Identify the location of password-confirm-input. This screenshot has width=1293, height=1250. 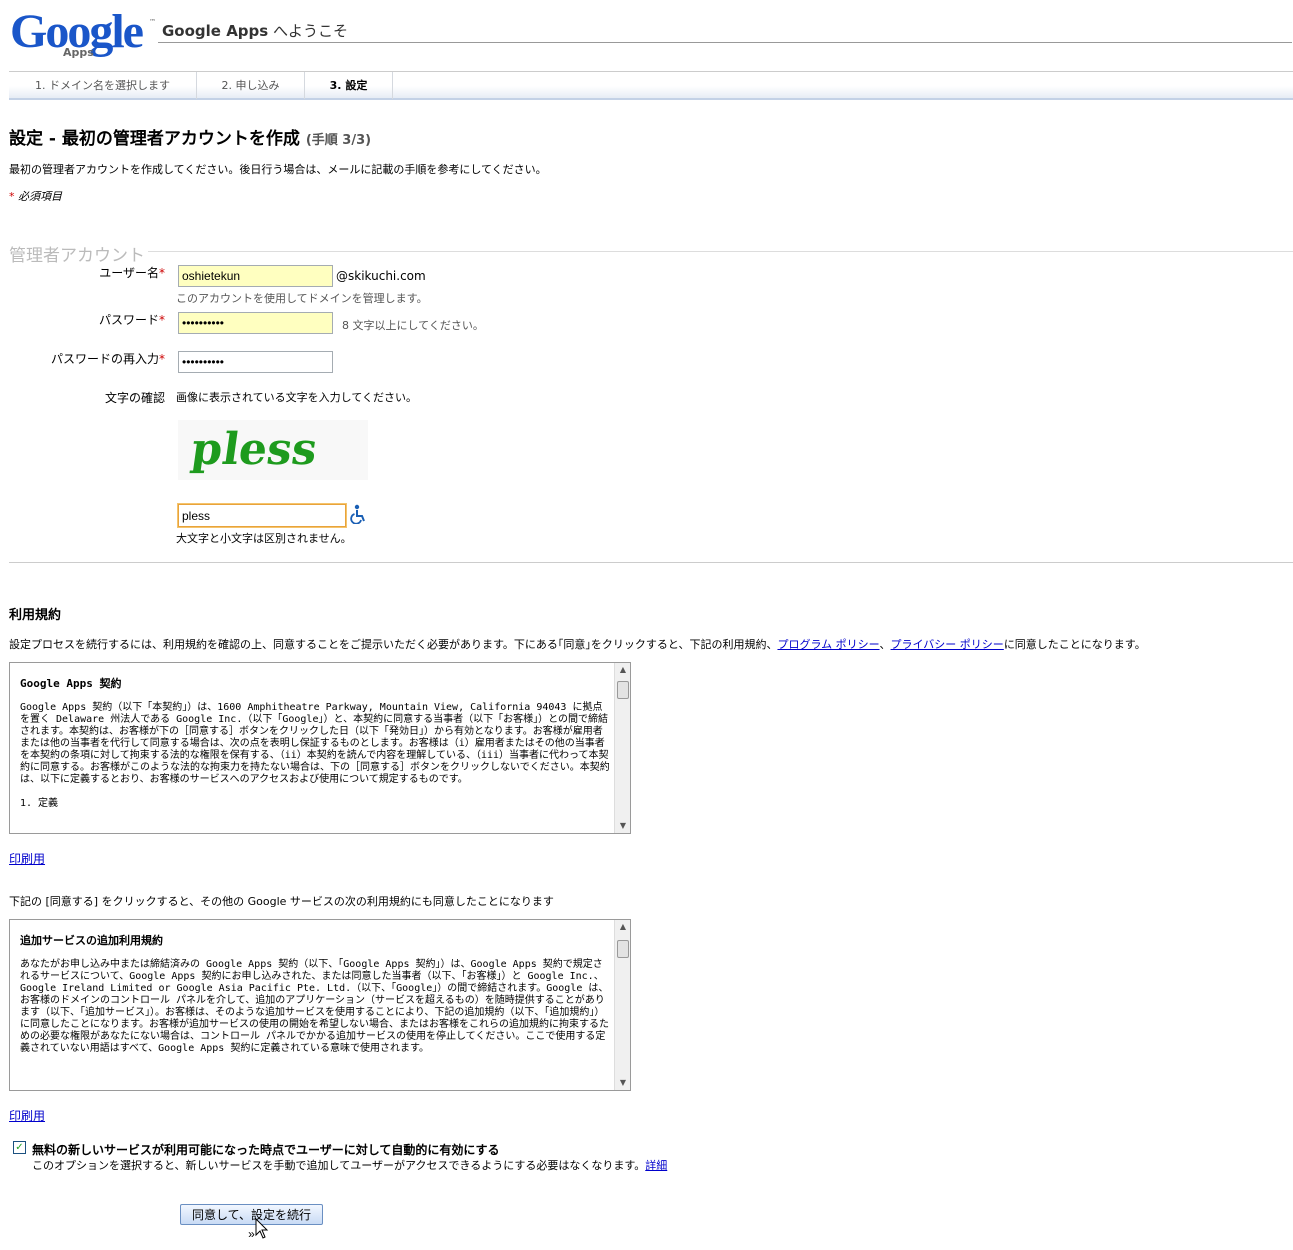
(255, 362).